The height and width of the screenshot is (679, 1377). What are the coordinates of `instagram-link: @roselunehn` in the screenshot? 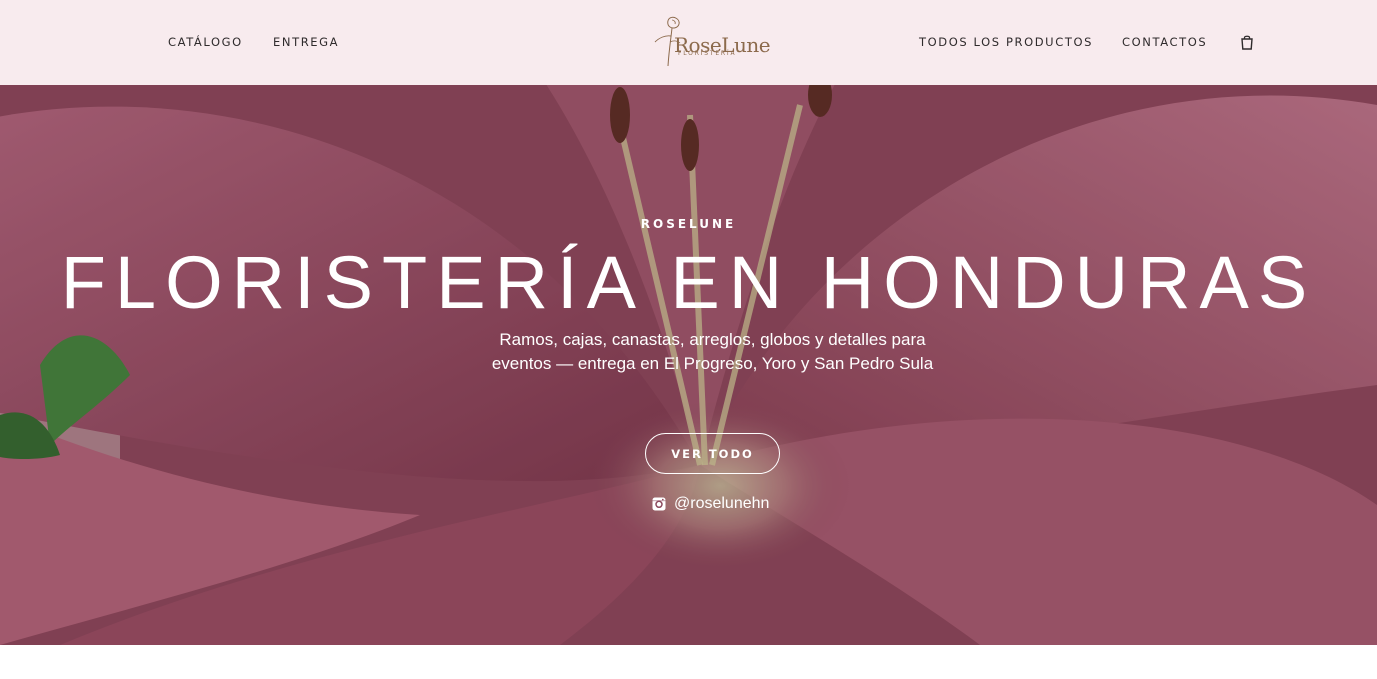 It's located at (710, 504).